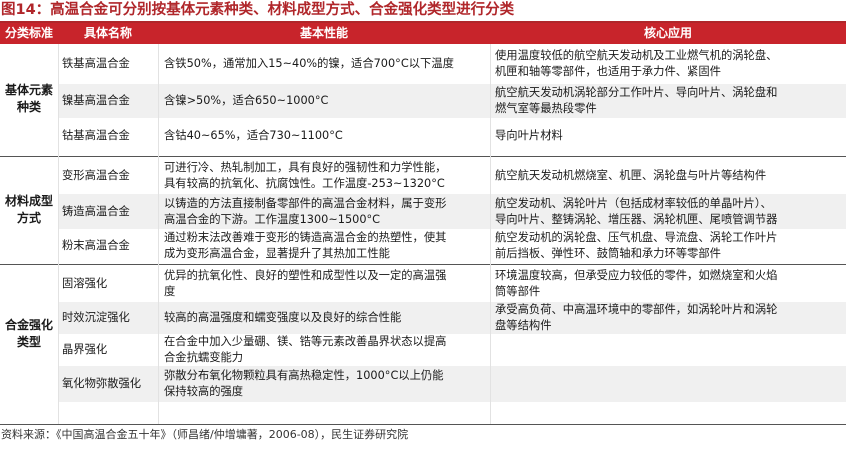  What do you see at coordinates (96, 245) in the screenshot?
I see `alloy-name: 粉末高温合金` at bounding box center [96, 245].